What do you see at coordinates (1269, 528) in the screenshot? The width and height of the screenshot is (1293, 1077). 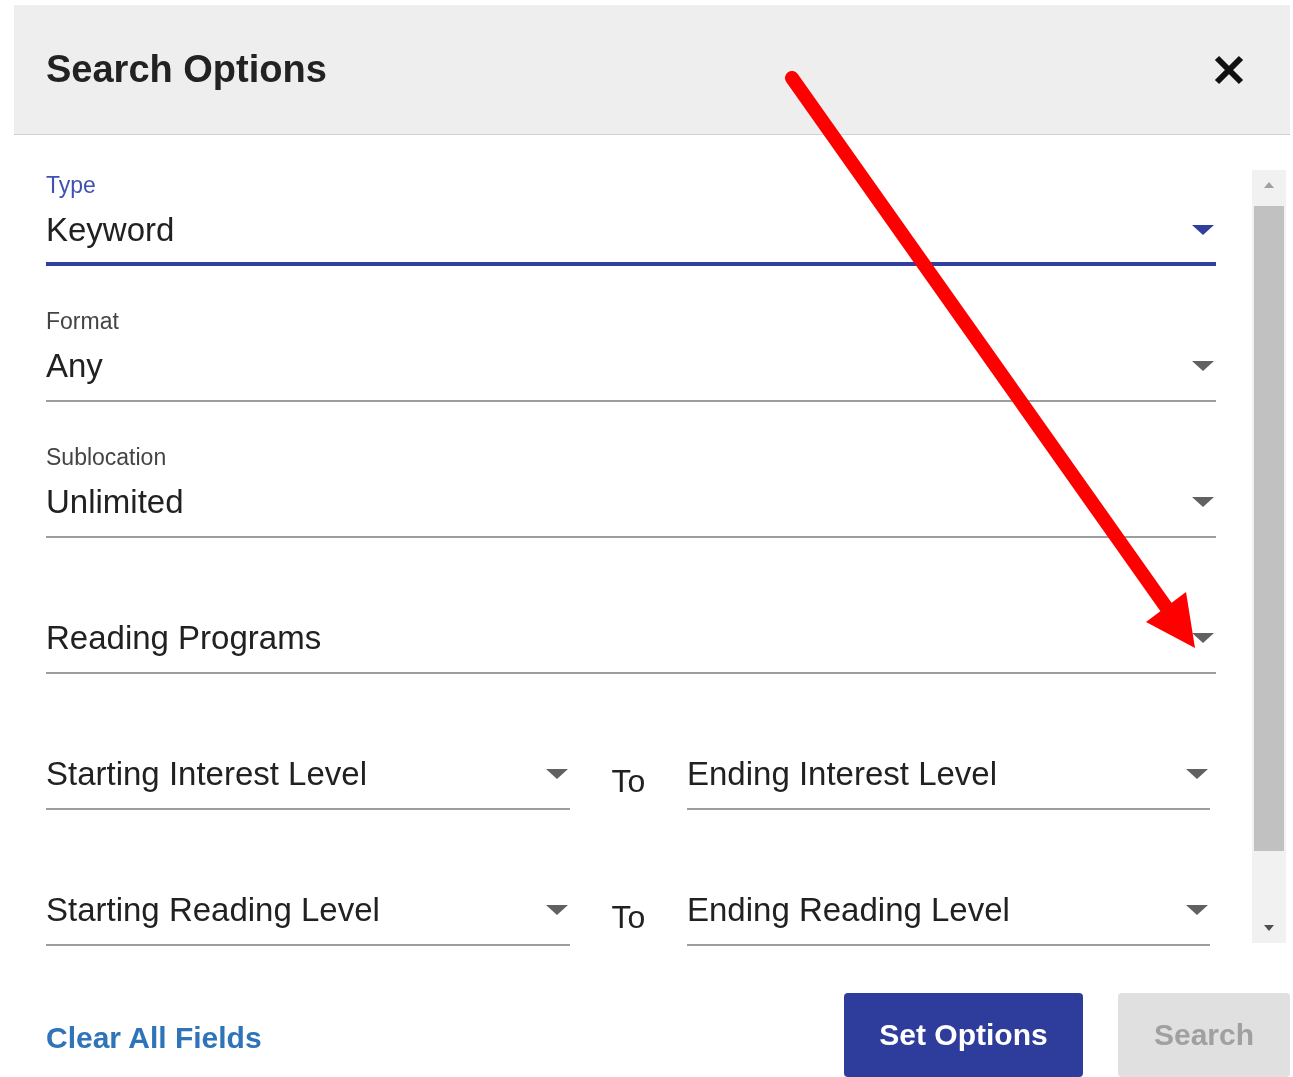 I see `scrollbar-thumb` at bounding box center [1269, 528].